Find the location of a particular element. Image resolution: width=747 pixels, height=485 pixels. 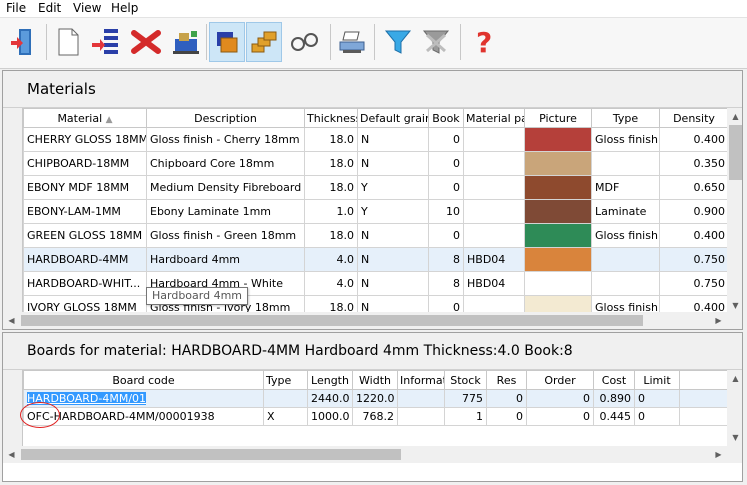

col-thickness: Thickness is located at coordinates (331, 118).